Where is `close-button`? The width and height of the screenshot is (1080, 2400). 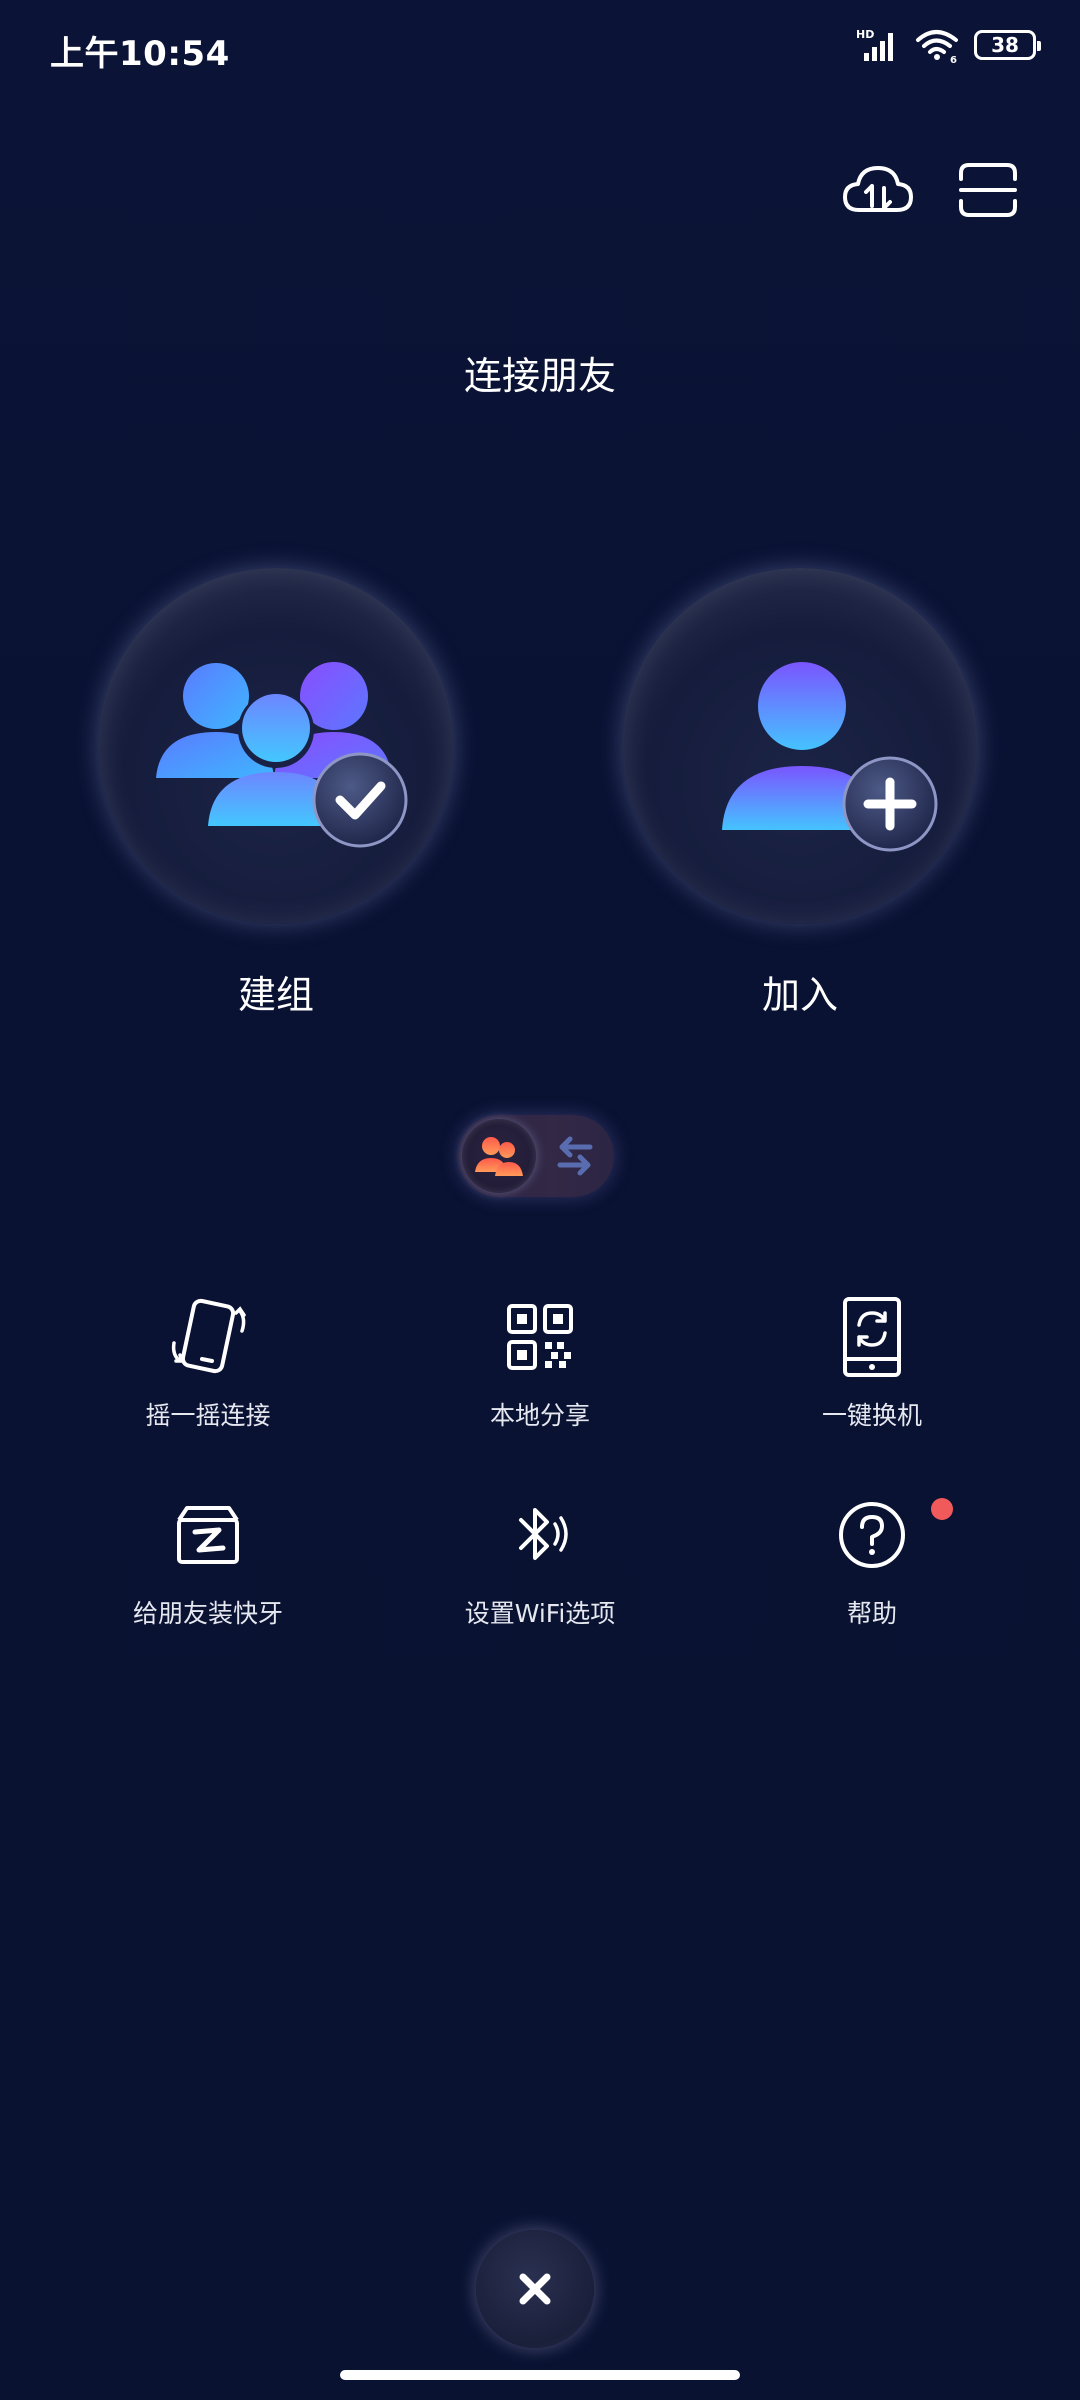 close-button is located at coordinates (535, 2289).